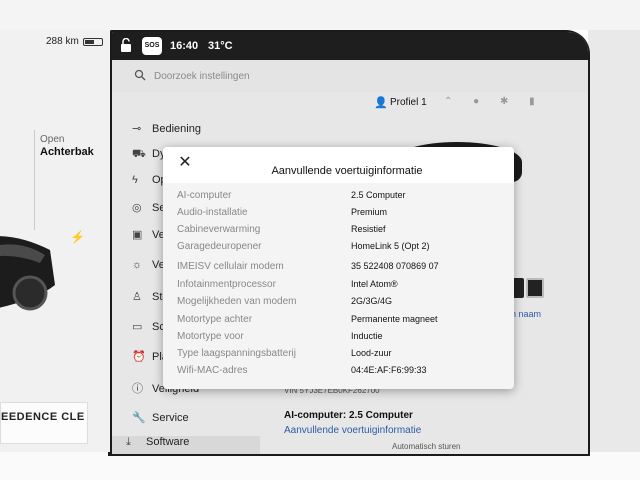 The height and width of the screenshot is (480, 640). Describe the element at coordinates (77, 237) in the screenshot. I see `charging-bolt-icon: ⚡` at that location.